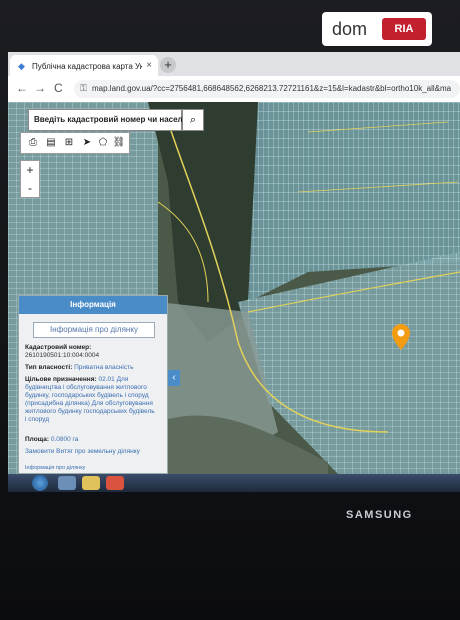 The image size is (460, 620). What do you see at coordinates (401, 337) in the screenshot?
I see `location-marker-icon` at bounding box center [401, 337].